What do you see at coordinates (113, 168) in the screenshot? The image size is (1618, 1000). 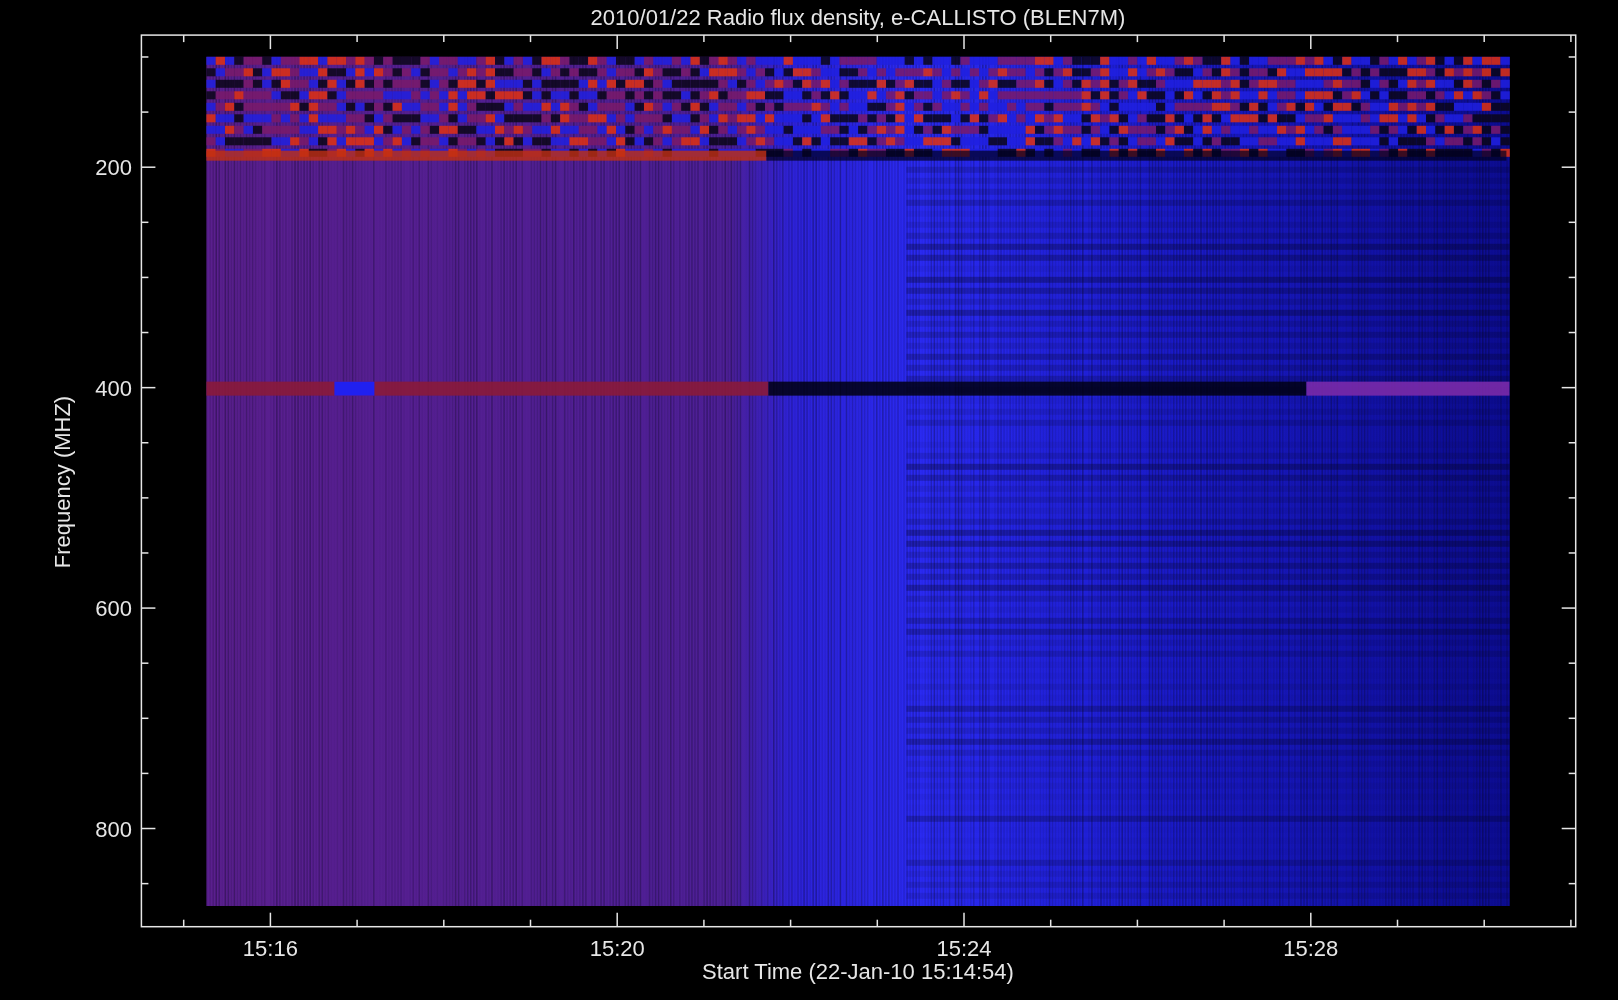 I see `y-tick-label: 200` at bounding box center [113, 168].